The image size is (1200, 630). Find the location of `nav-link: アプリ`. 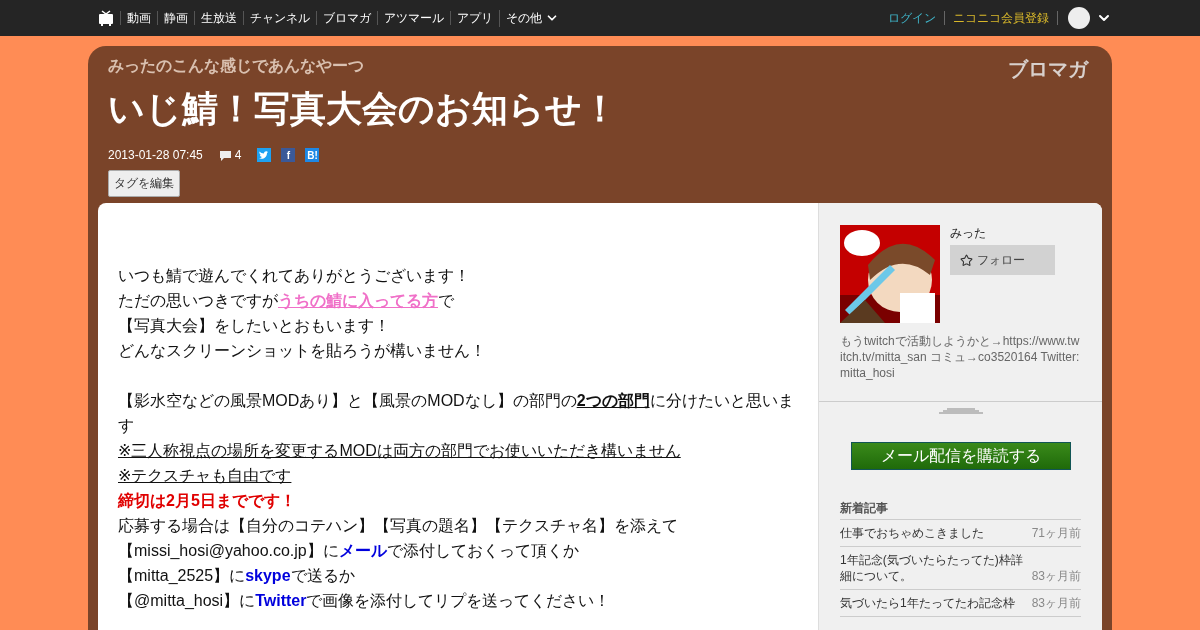

nav-link: アプリ is located at coordinates (474, 18).